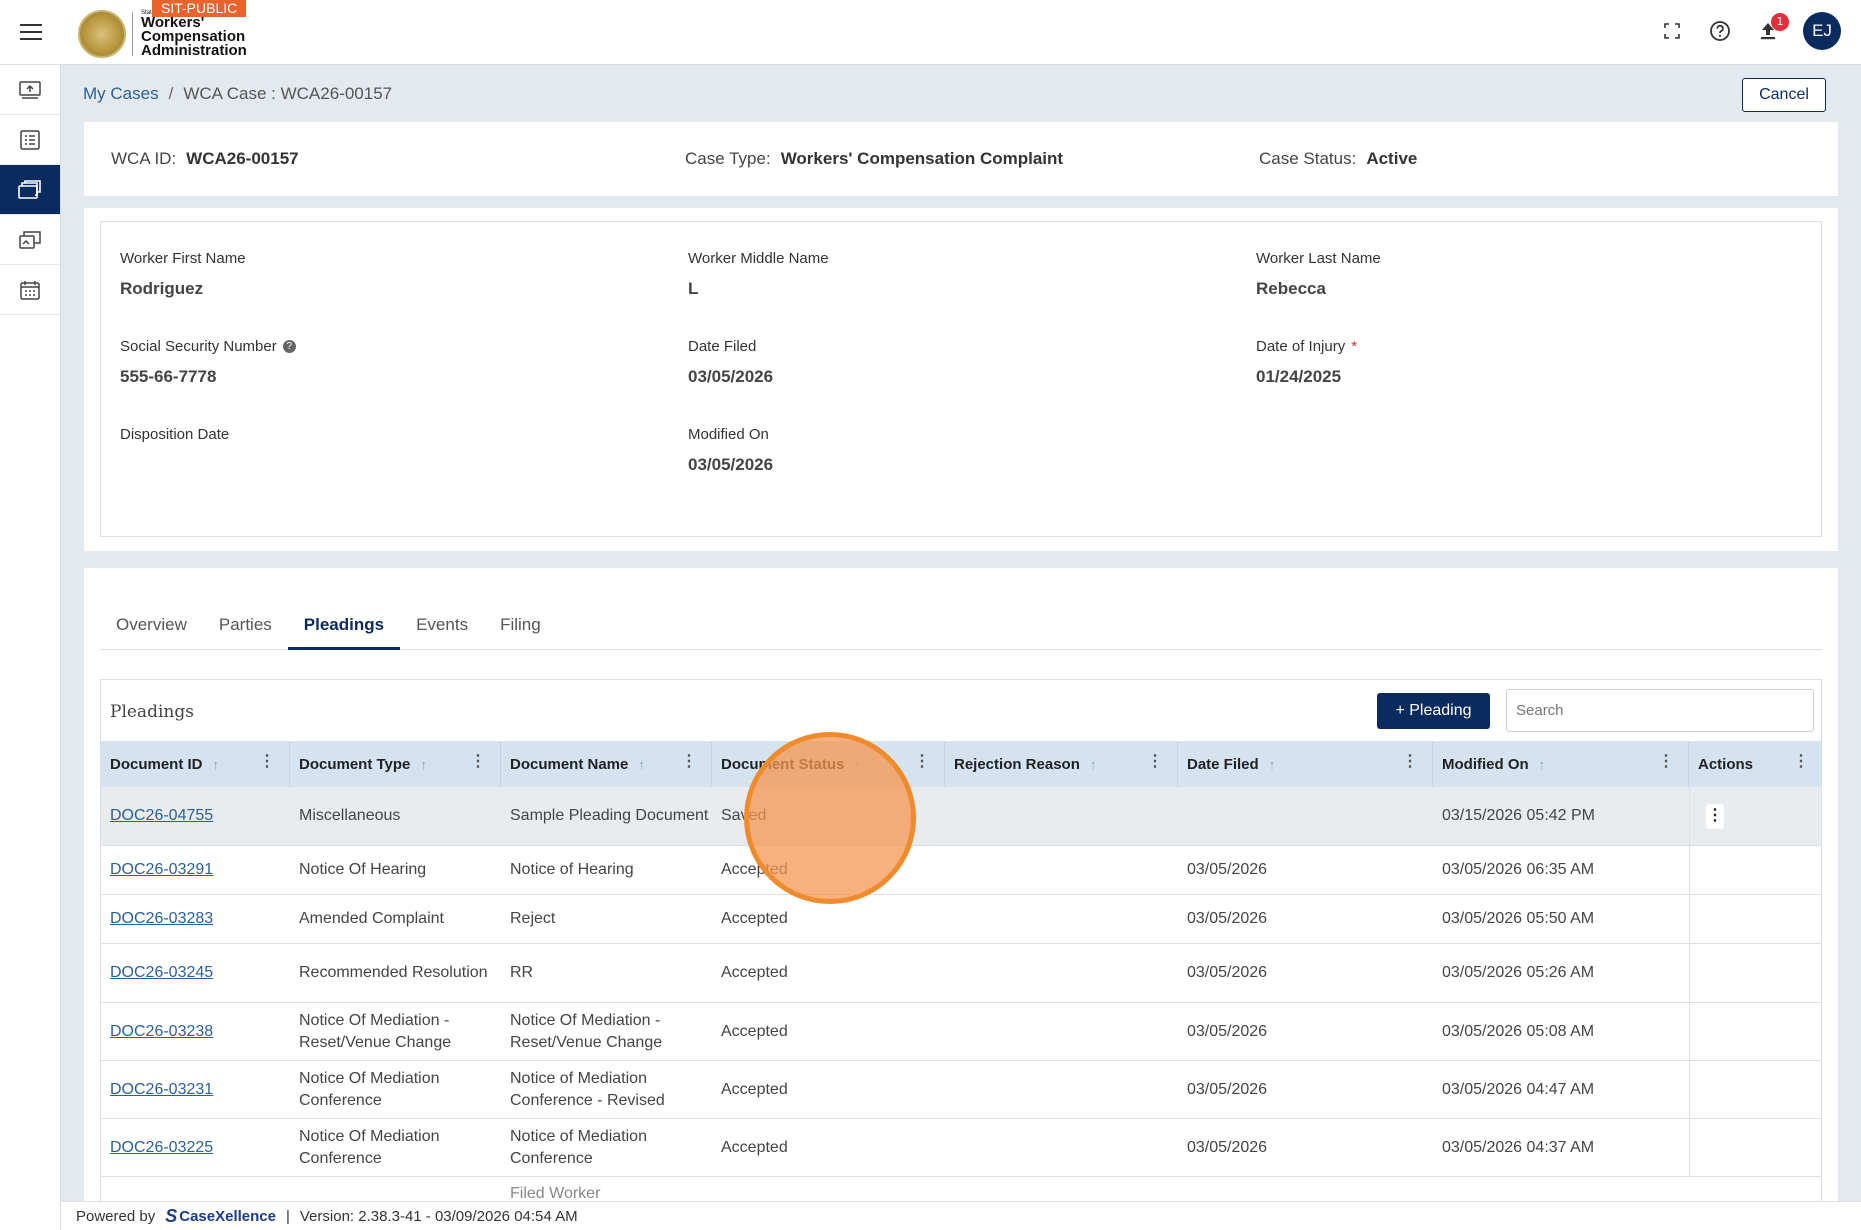 This screenshot has width=1861, height=1230. Describe the element at coordinates (289, 346) in the screenshot. I see `ssn-help-icon: ?` at that location.